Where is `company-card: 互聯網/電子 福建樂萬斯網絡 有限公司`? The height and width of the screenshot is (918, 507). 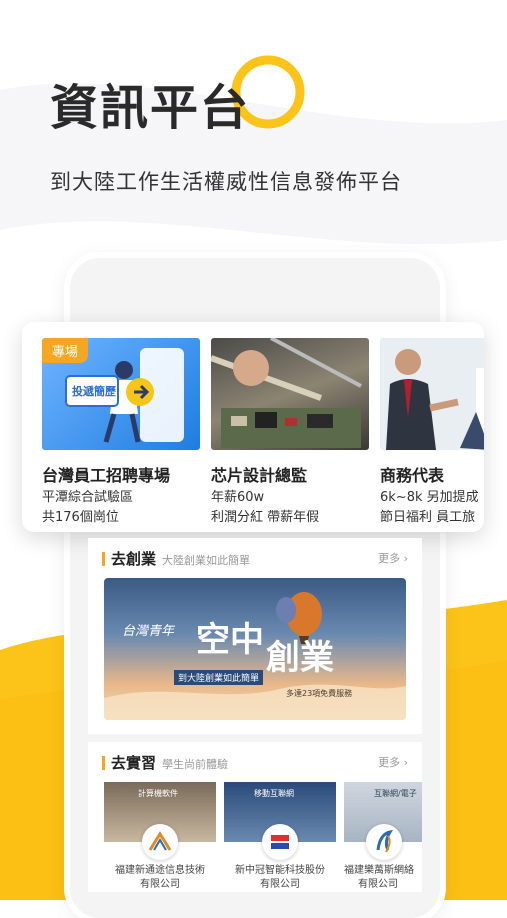 company-card: 互聯網/電子 福建樂萬斯網絡 有限公司 is located at coordinates (383, 837).